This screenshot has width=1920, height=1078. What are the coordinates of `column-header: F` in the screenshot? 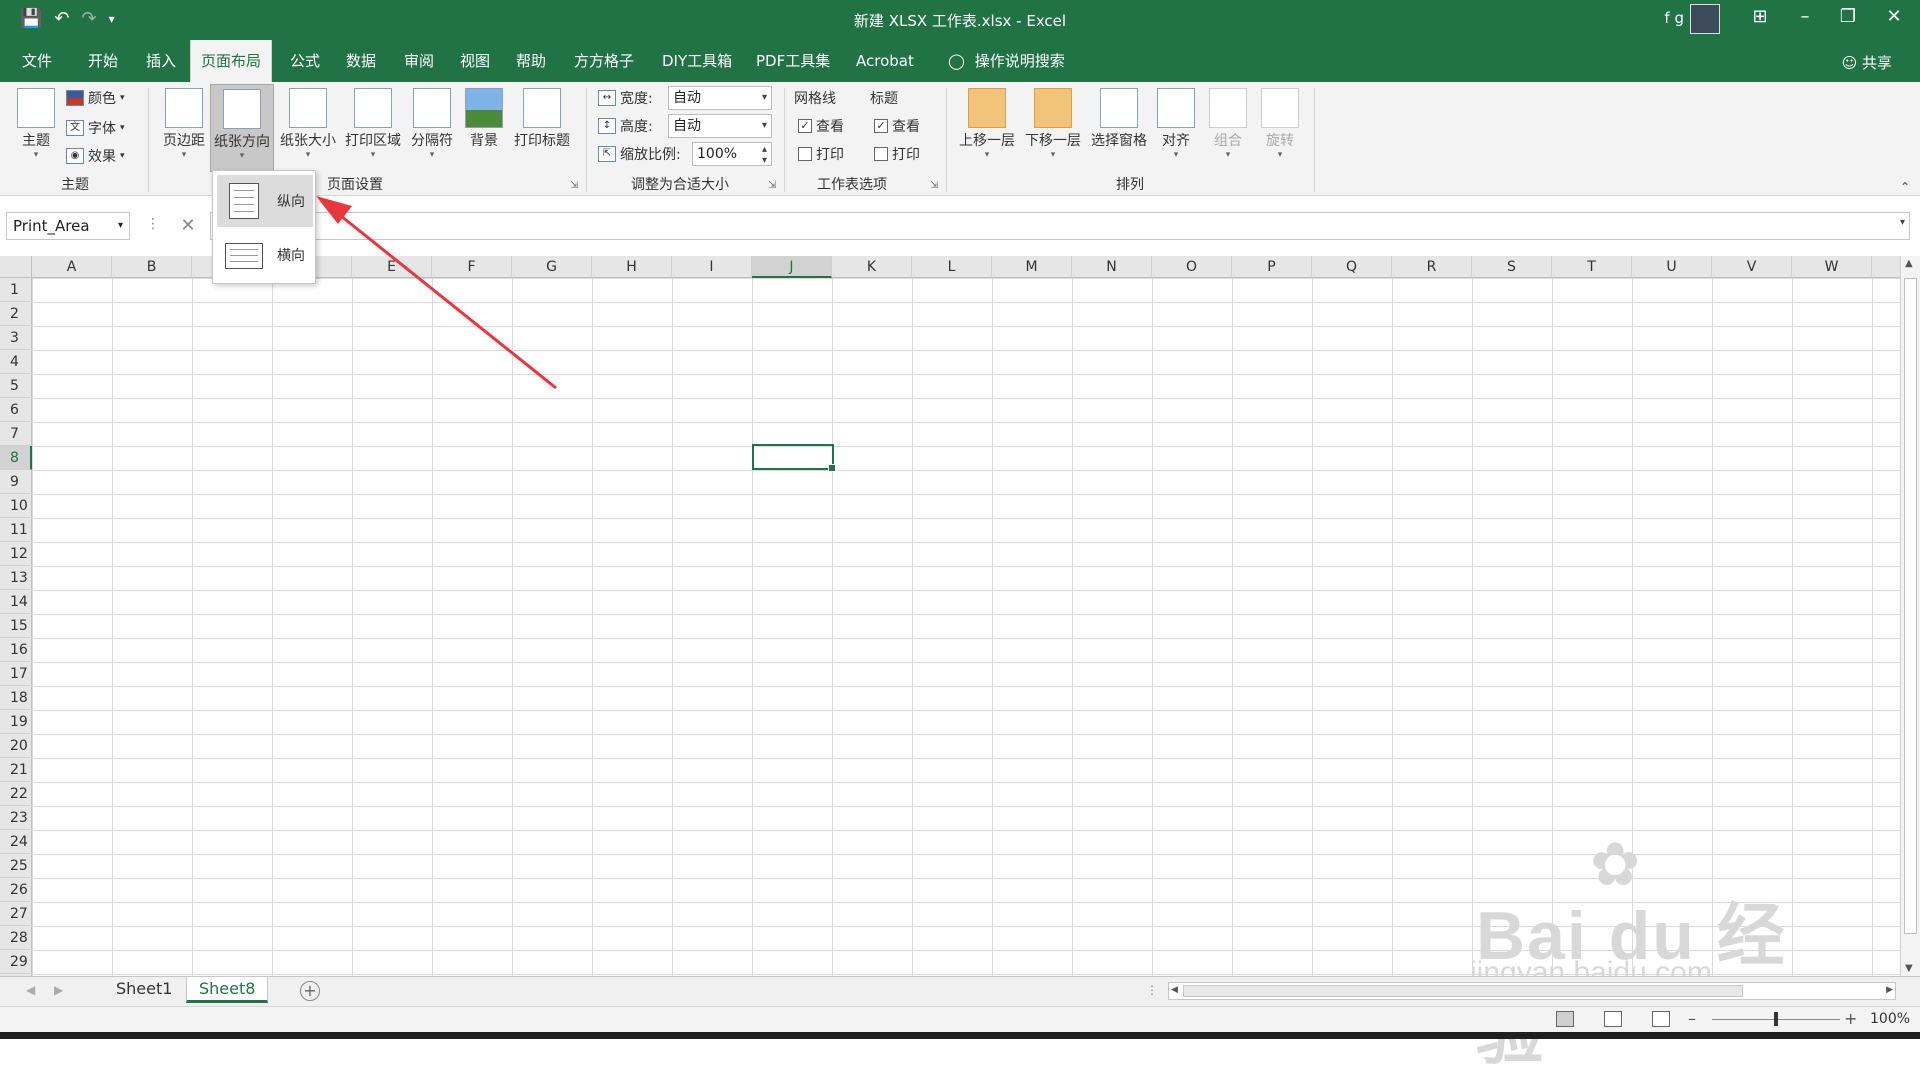 It's located at (472, 267).